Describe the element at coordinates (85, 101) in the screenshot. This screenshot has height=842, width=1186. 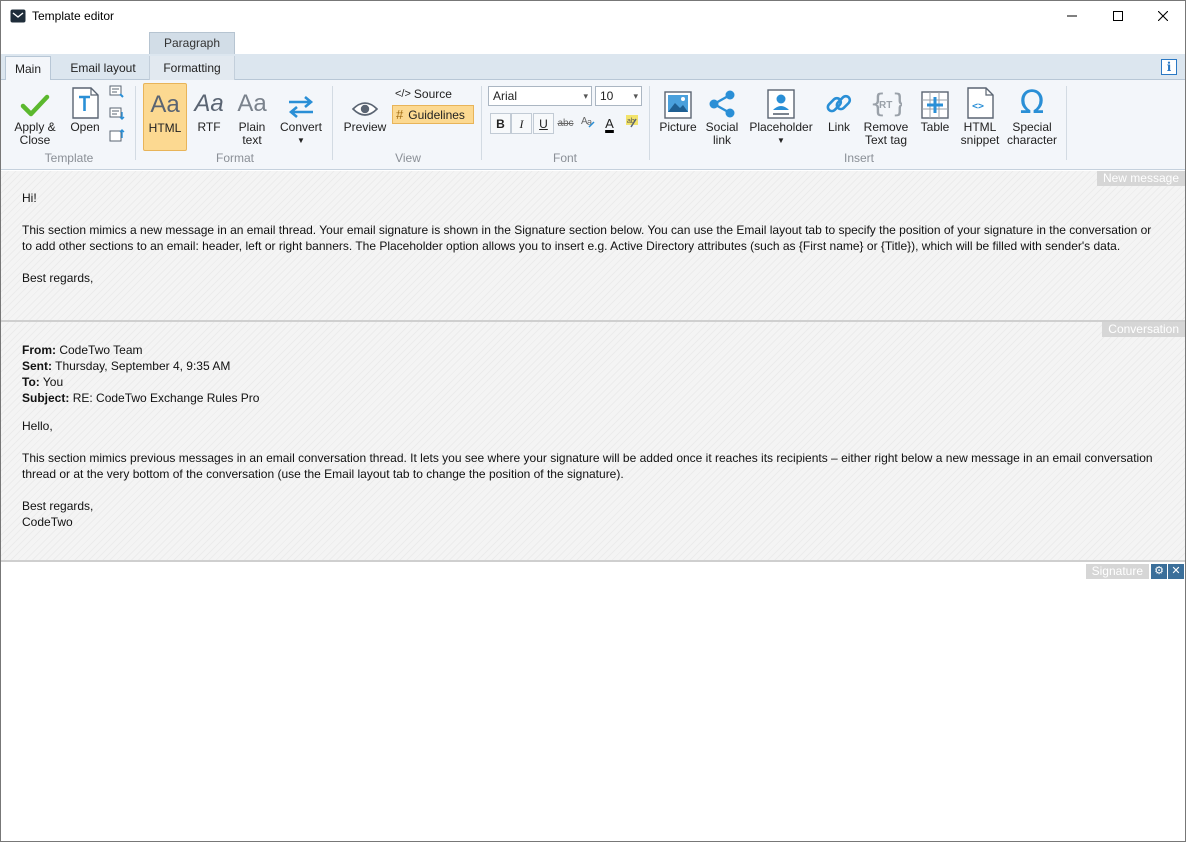
I see `open-template-icon` at that location.